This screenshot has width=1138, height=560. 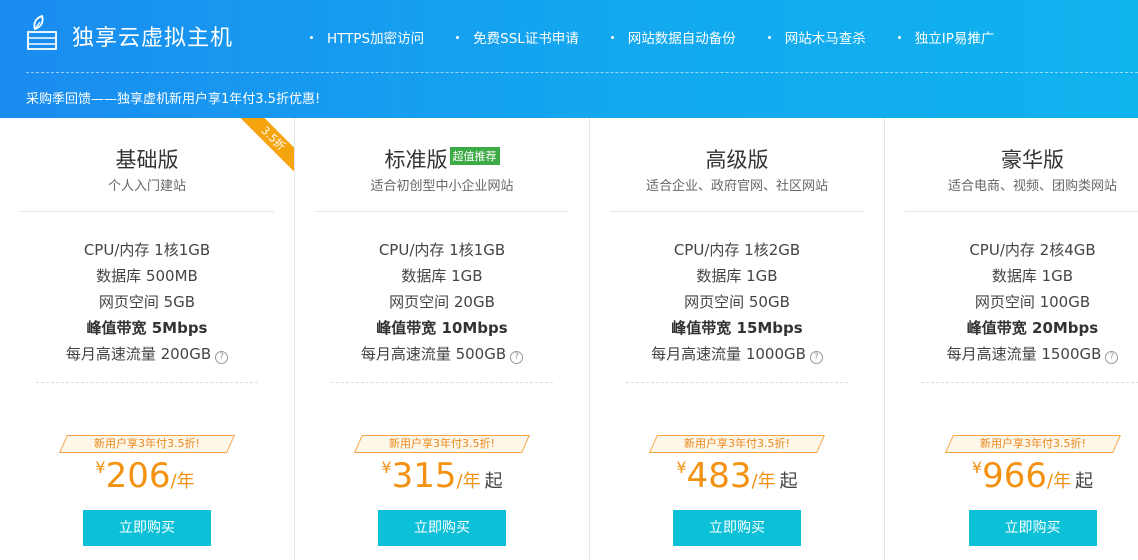 I want to click on plan-name-row: 豪华版, so click(x=1011, y=159).